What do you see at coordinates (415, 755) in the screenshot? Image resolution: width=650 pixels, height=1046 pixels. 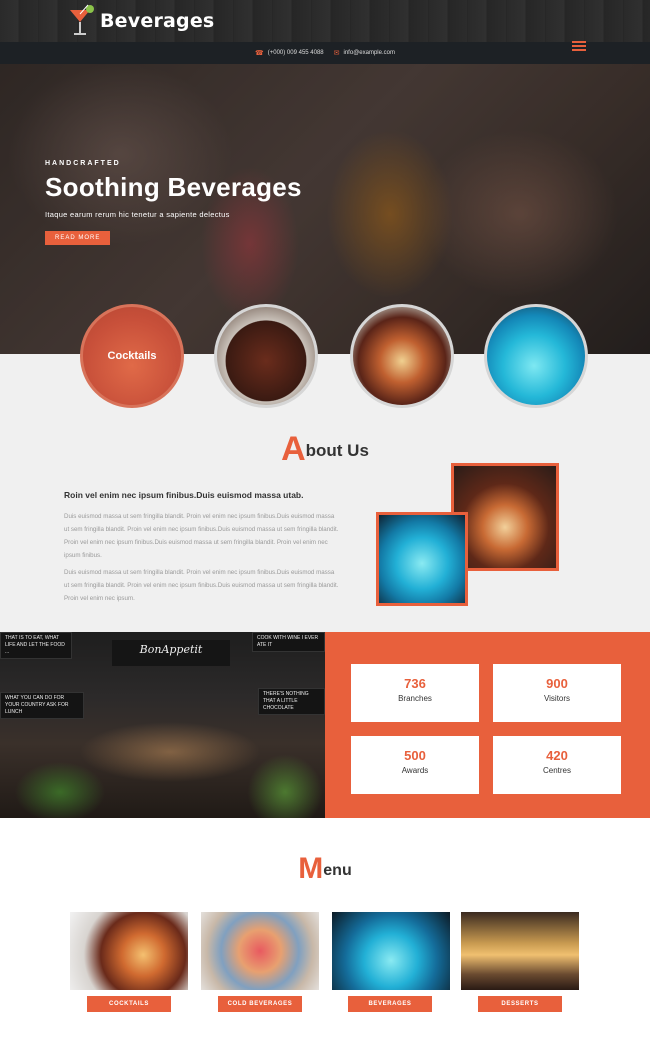 I see `stat-value: 500` at bounding box center [415, 755].